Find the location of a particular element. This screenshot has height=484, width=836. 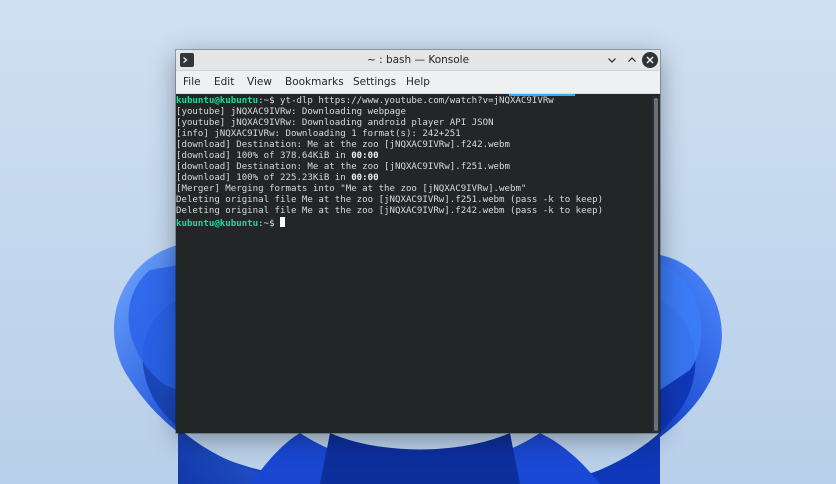

menu-bookmarks: Bookmarks is located at coordinates (314, 82).